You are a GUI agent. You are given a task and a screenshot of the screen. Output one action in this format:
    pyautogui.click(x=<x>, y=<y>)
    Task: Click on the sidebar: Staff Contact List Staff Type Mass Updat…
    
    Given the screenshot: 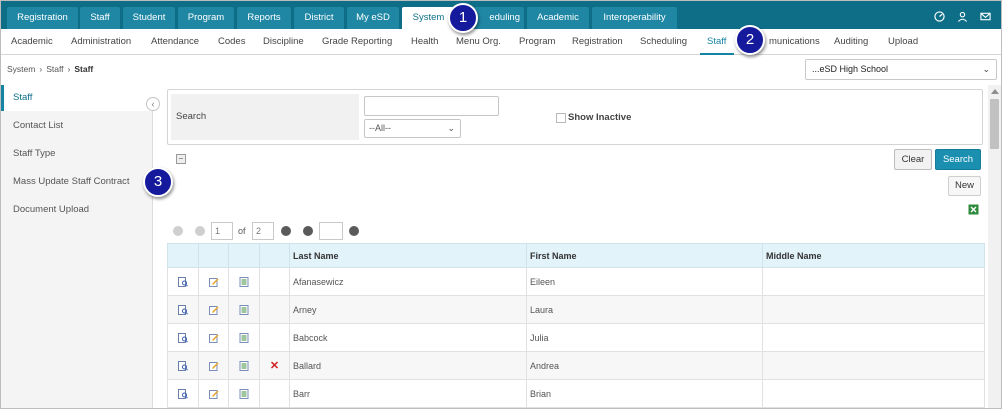 What is the action you would take?
    pyautogui.click(x=77, y=246)
    